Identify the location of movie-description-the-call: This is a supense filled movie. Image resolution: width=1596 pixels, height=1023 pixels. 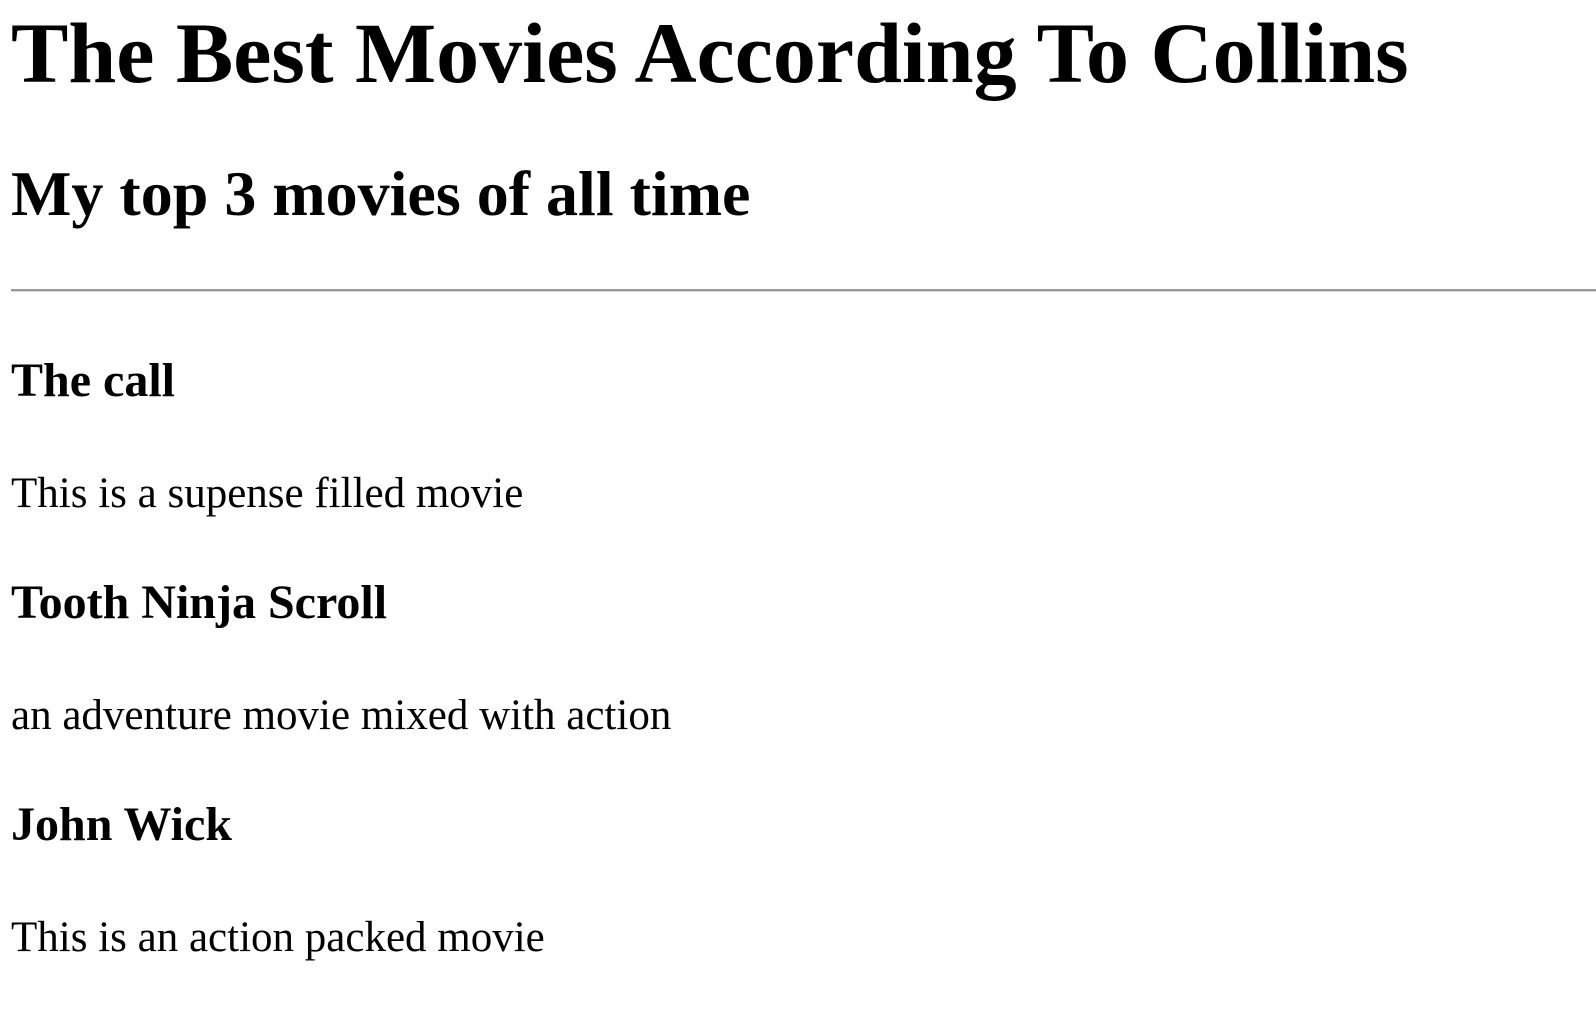
(267, 493).